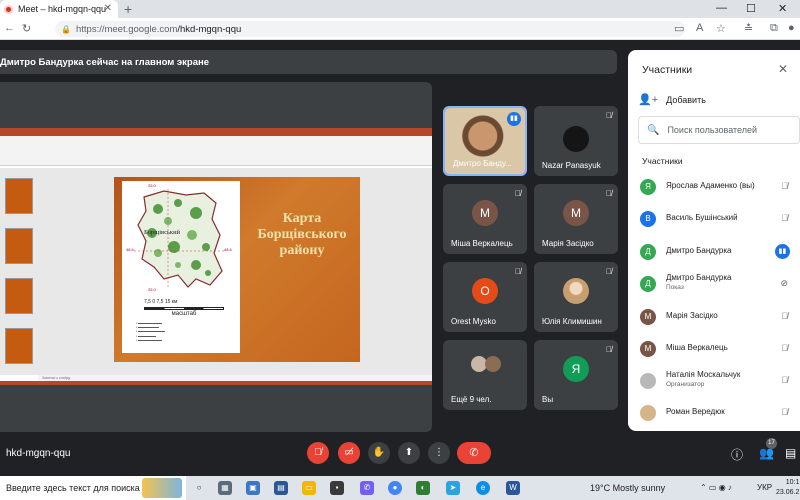  I want to click on participant-name: Міша Веркалець, so click(697, 347).